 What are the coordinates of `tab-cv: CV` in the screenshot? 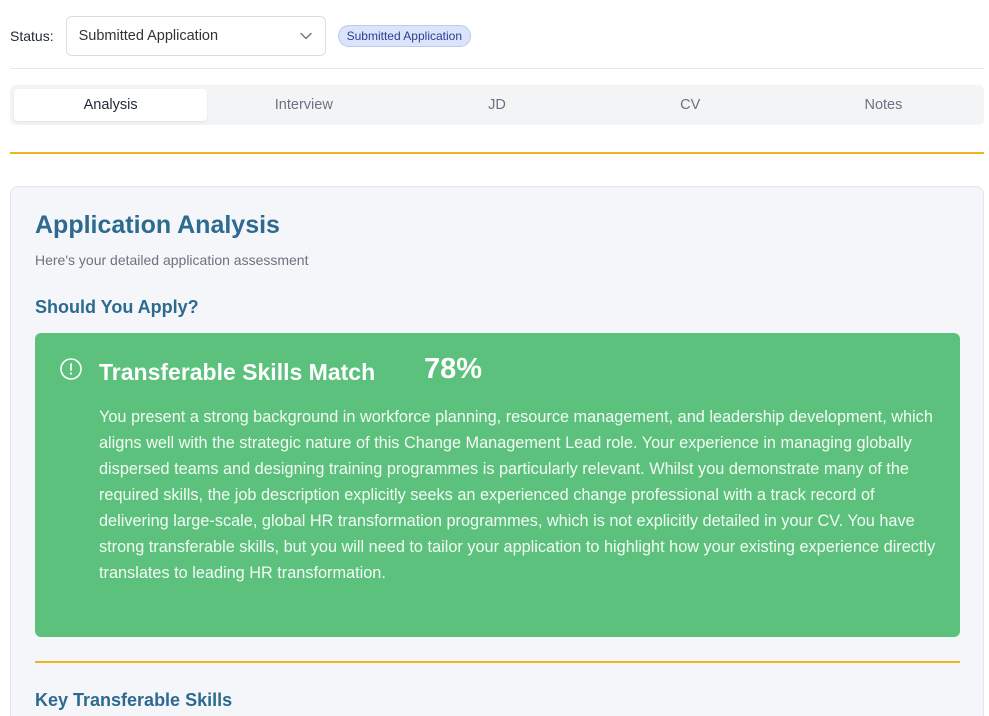 It's located at (690, 105).